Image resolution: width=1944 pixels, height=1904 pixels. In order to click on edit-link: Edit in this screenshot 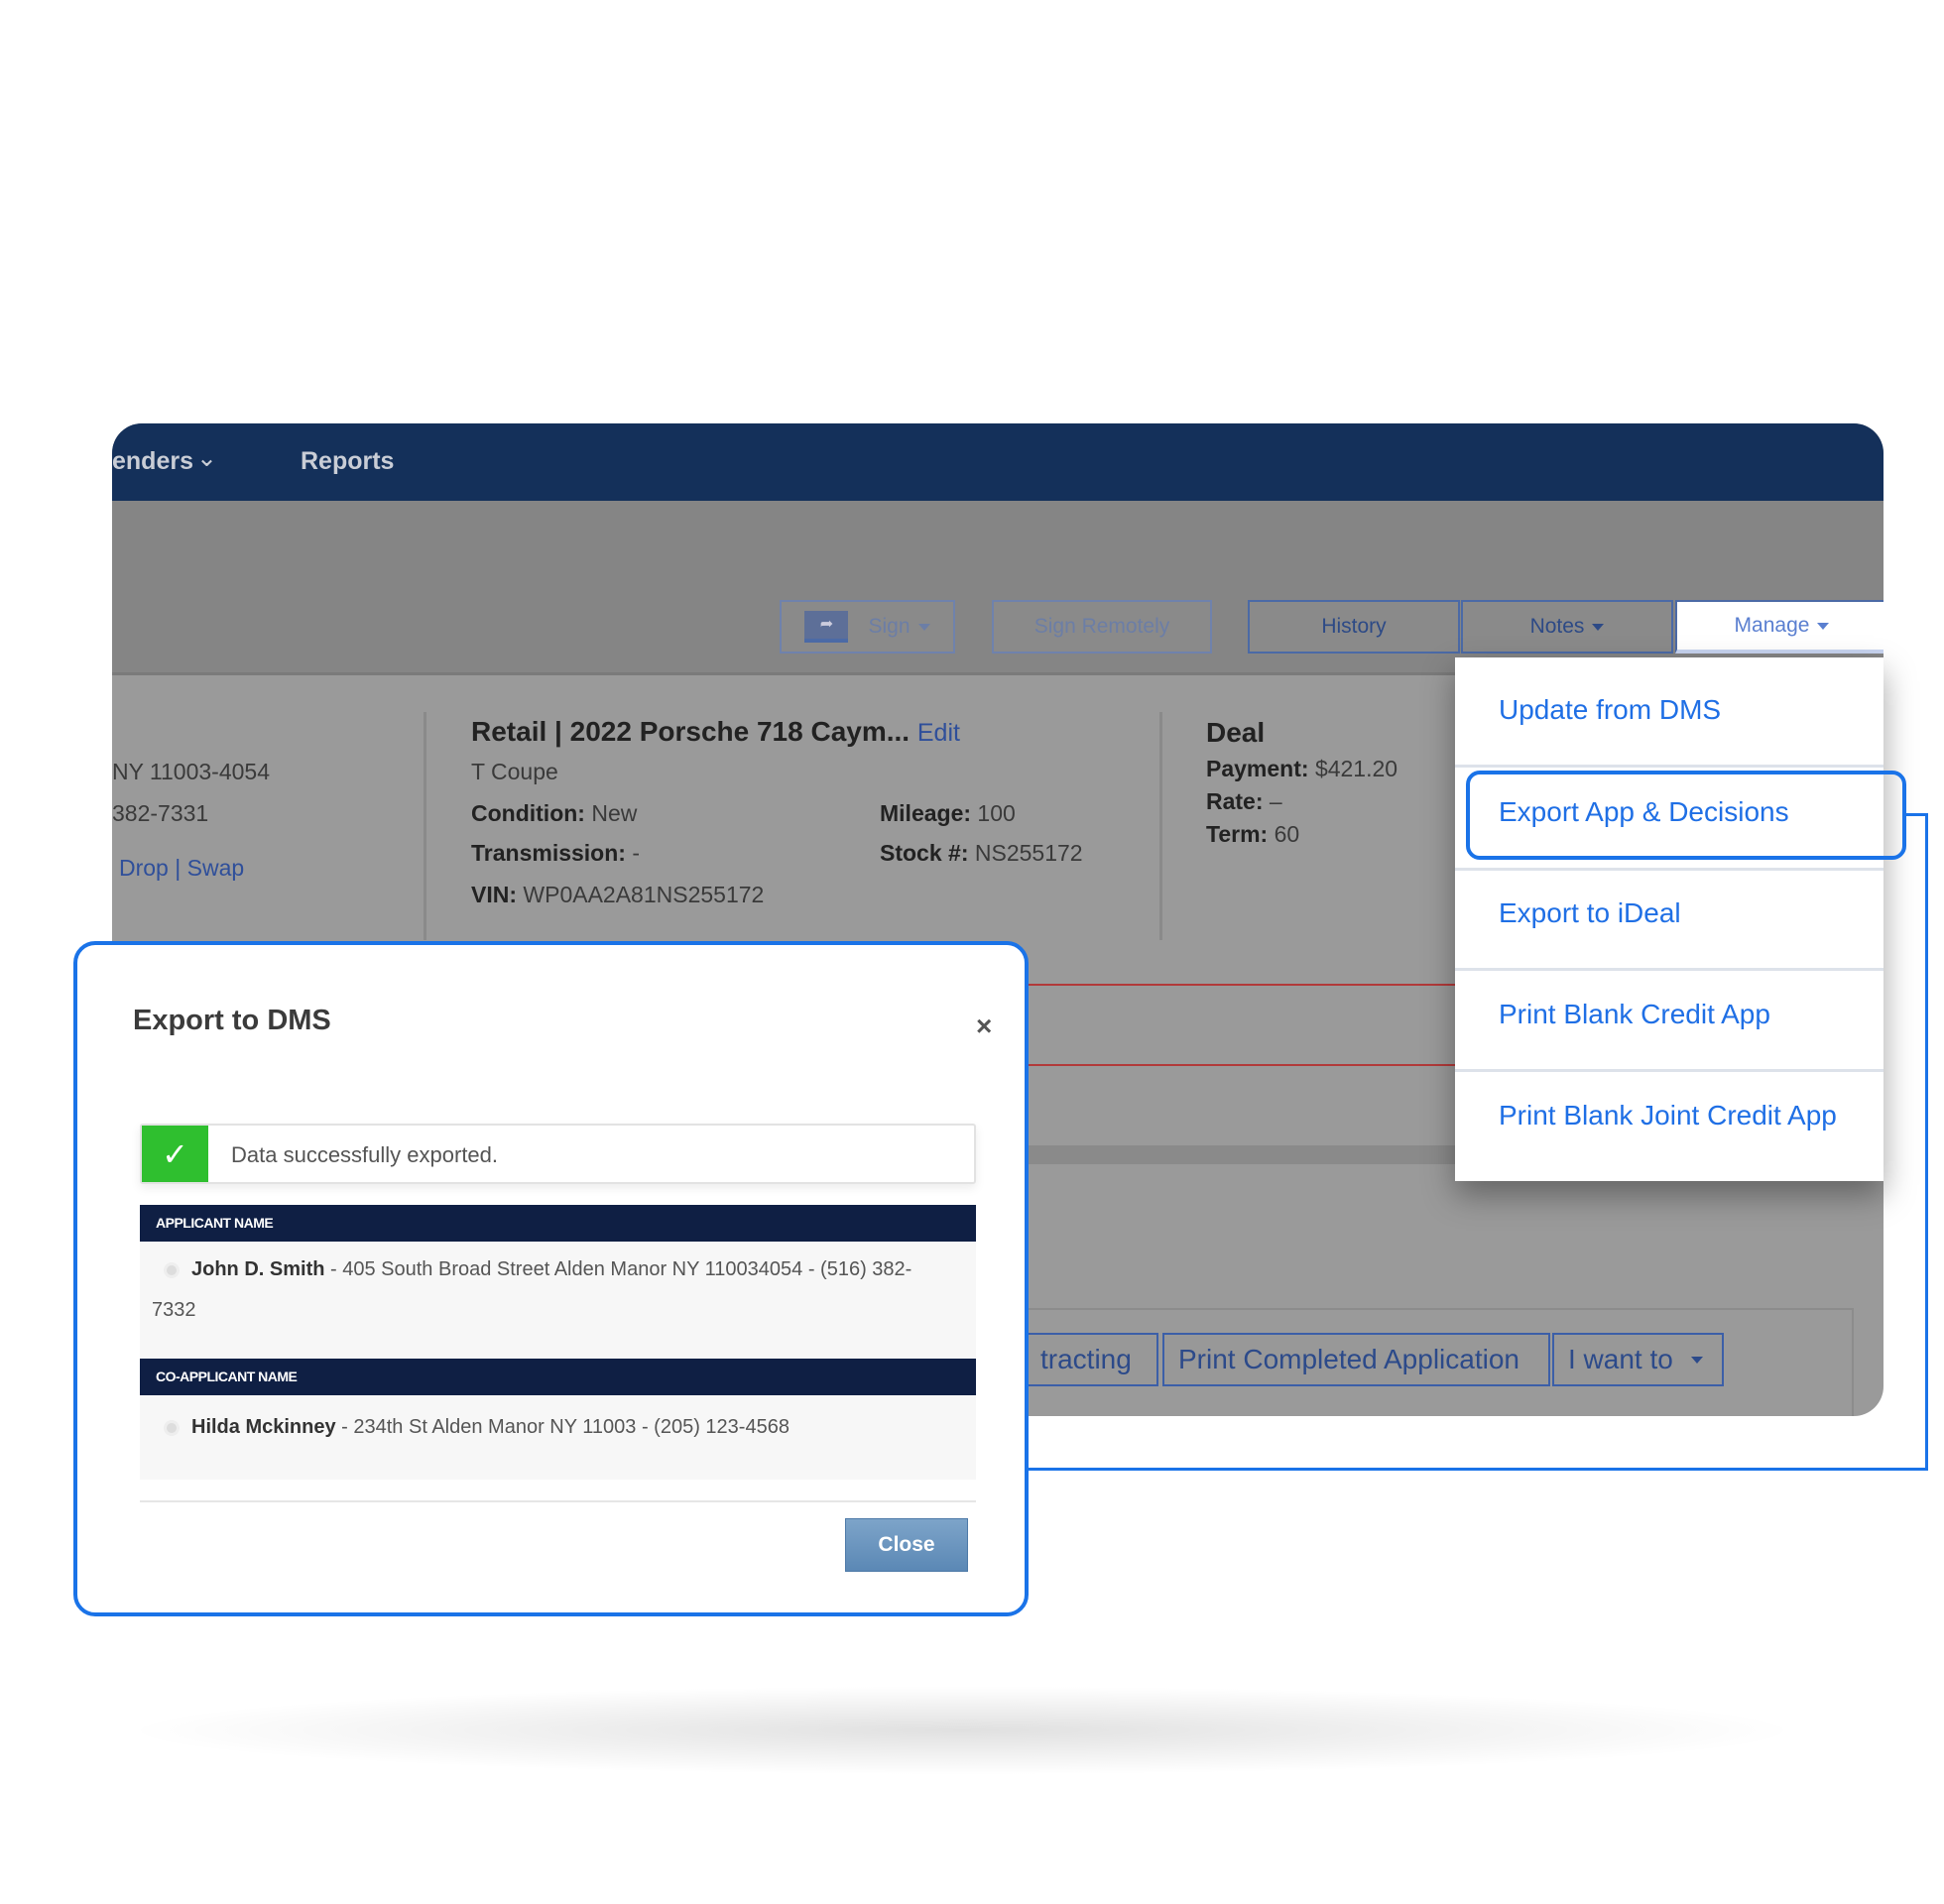, I will do `click(938, 733)`.